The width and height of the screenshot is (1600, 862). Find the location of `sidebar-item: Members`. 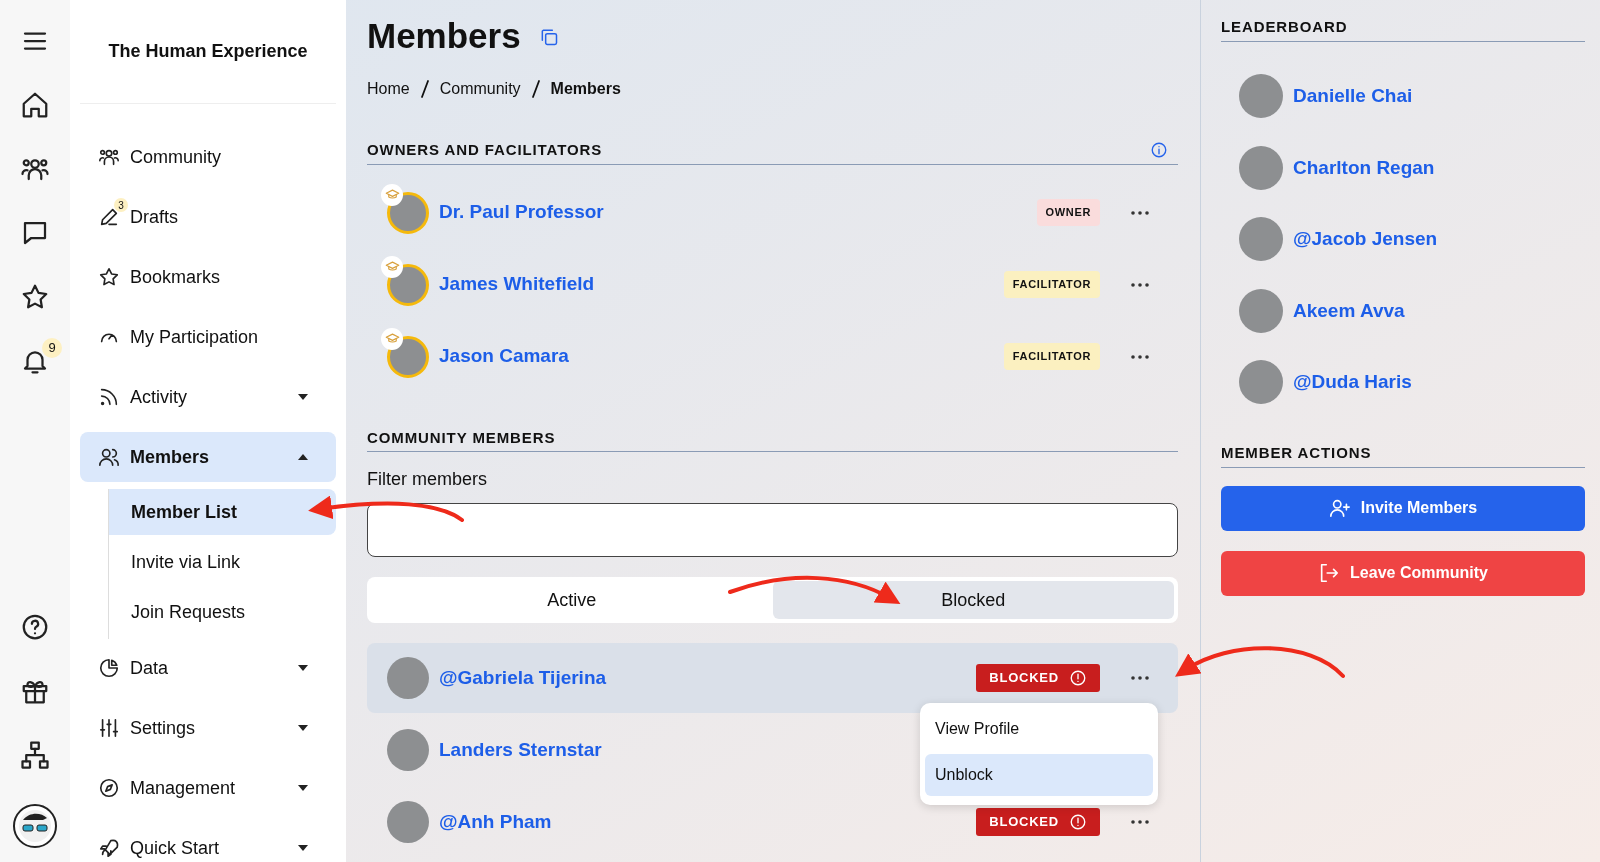

sidebar-item: Members is located at coordinates (208, 457).